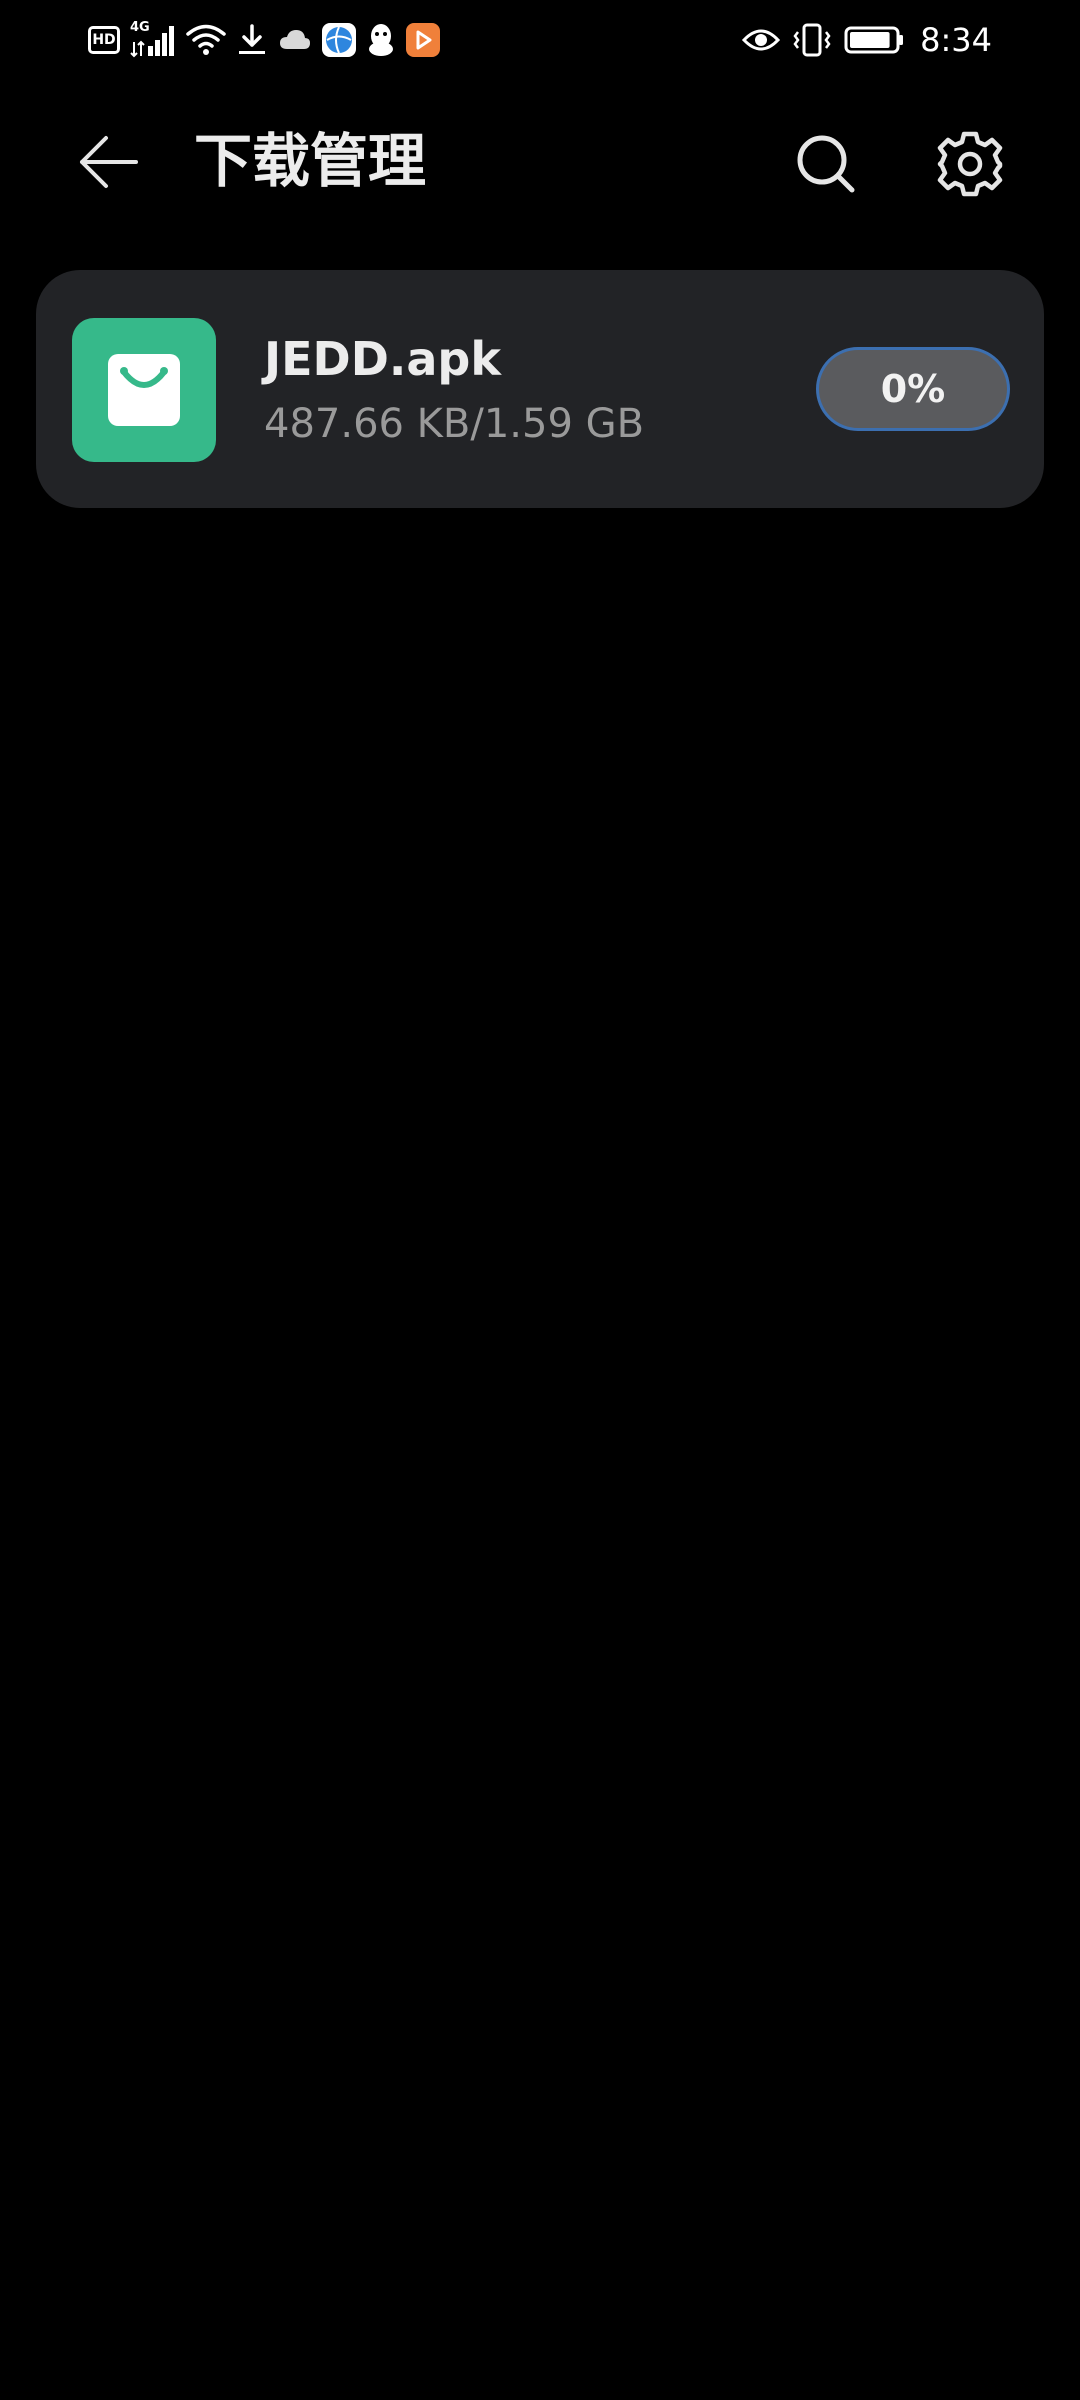 Image resolution: width=1080 pixels, height=2400 pixels. I want to click on battery-icon, so click(874, 40).